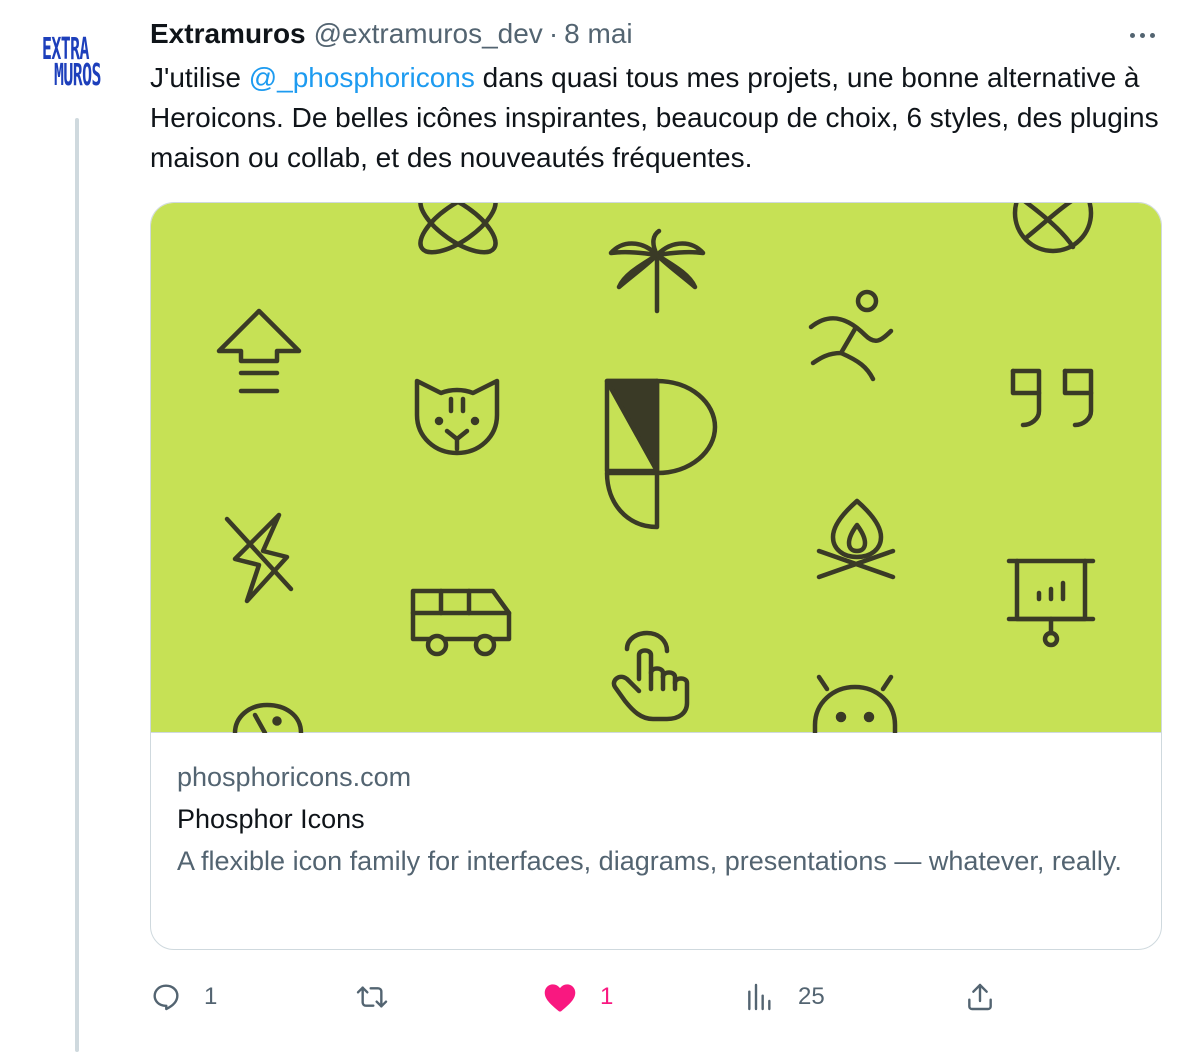  I want to click on author-handle: @extramuros_dev, so click(428, 34).